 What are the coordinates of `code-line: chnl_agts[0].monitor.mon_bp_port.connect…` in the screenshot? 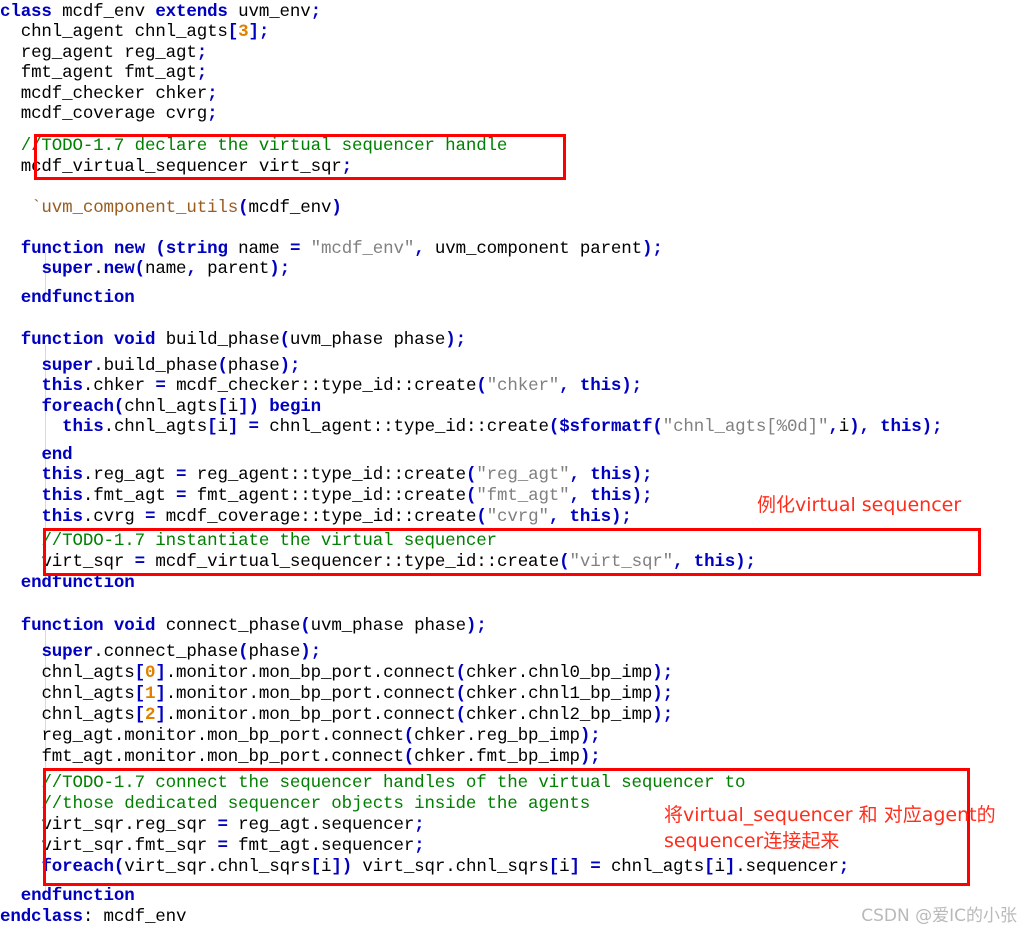 It's located at (357, 673).